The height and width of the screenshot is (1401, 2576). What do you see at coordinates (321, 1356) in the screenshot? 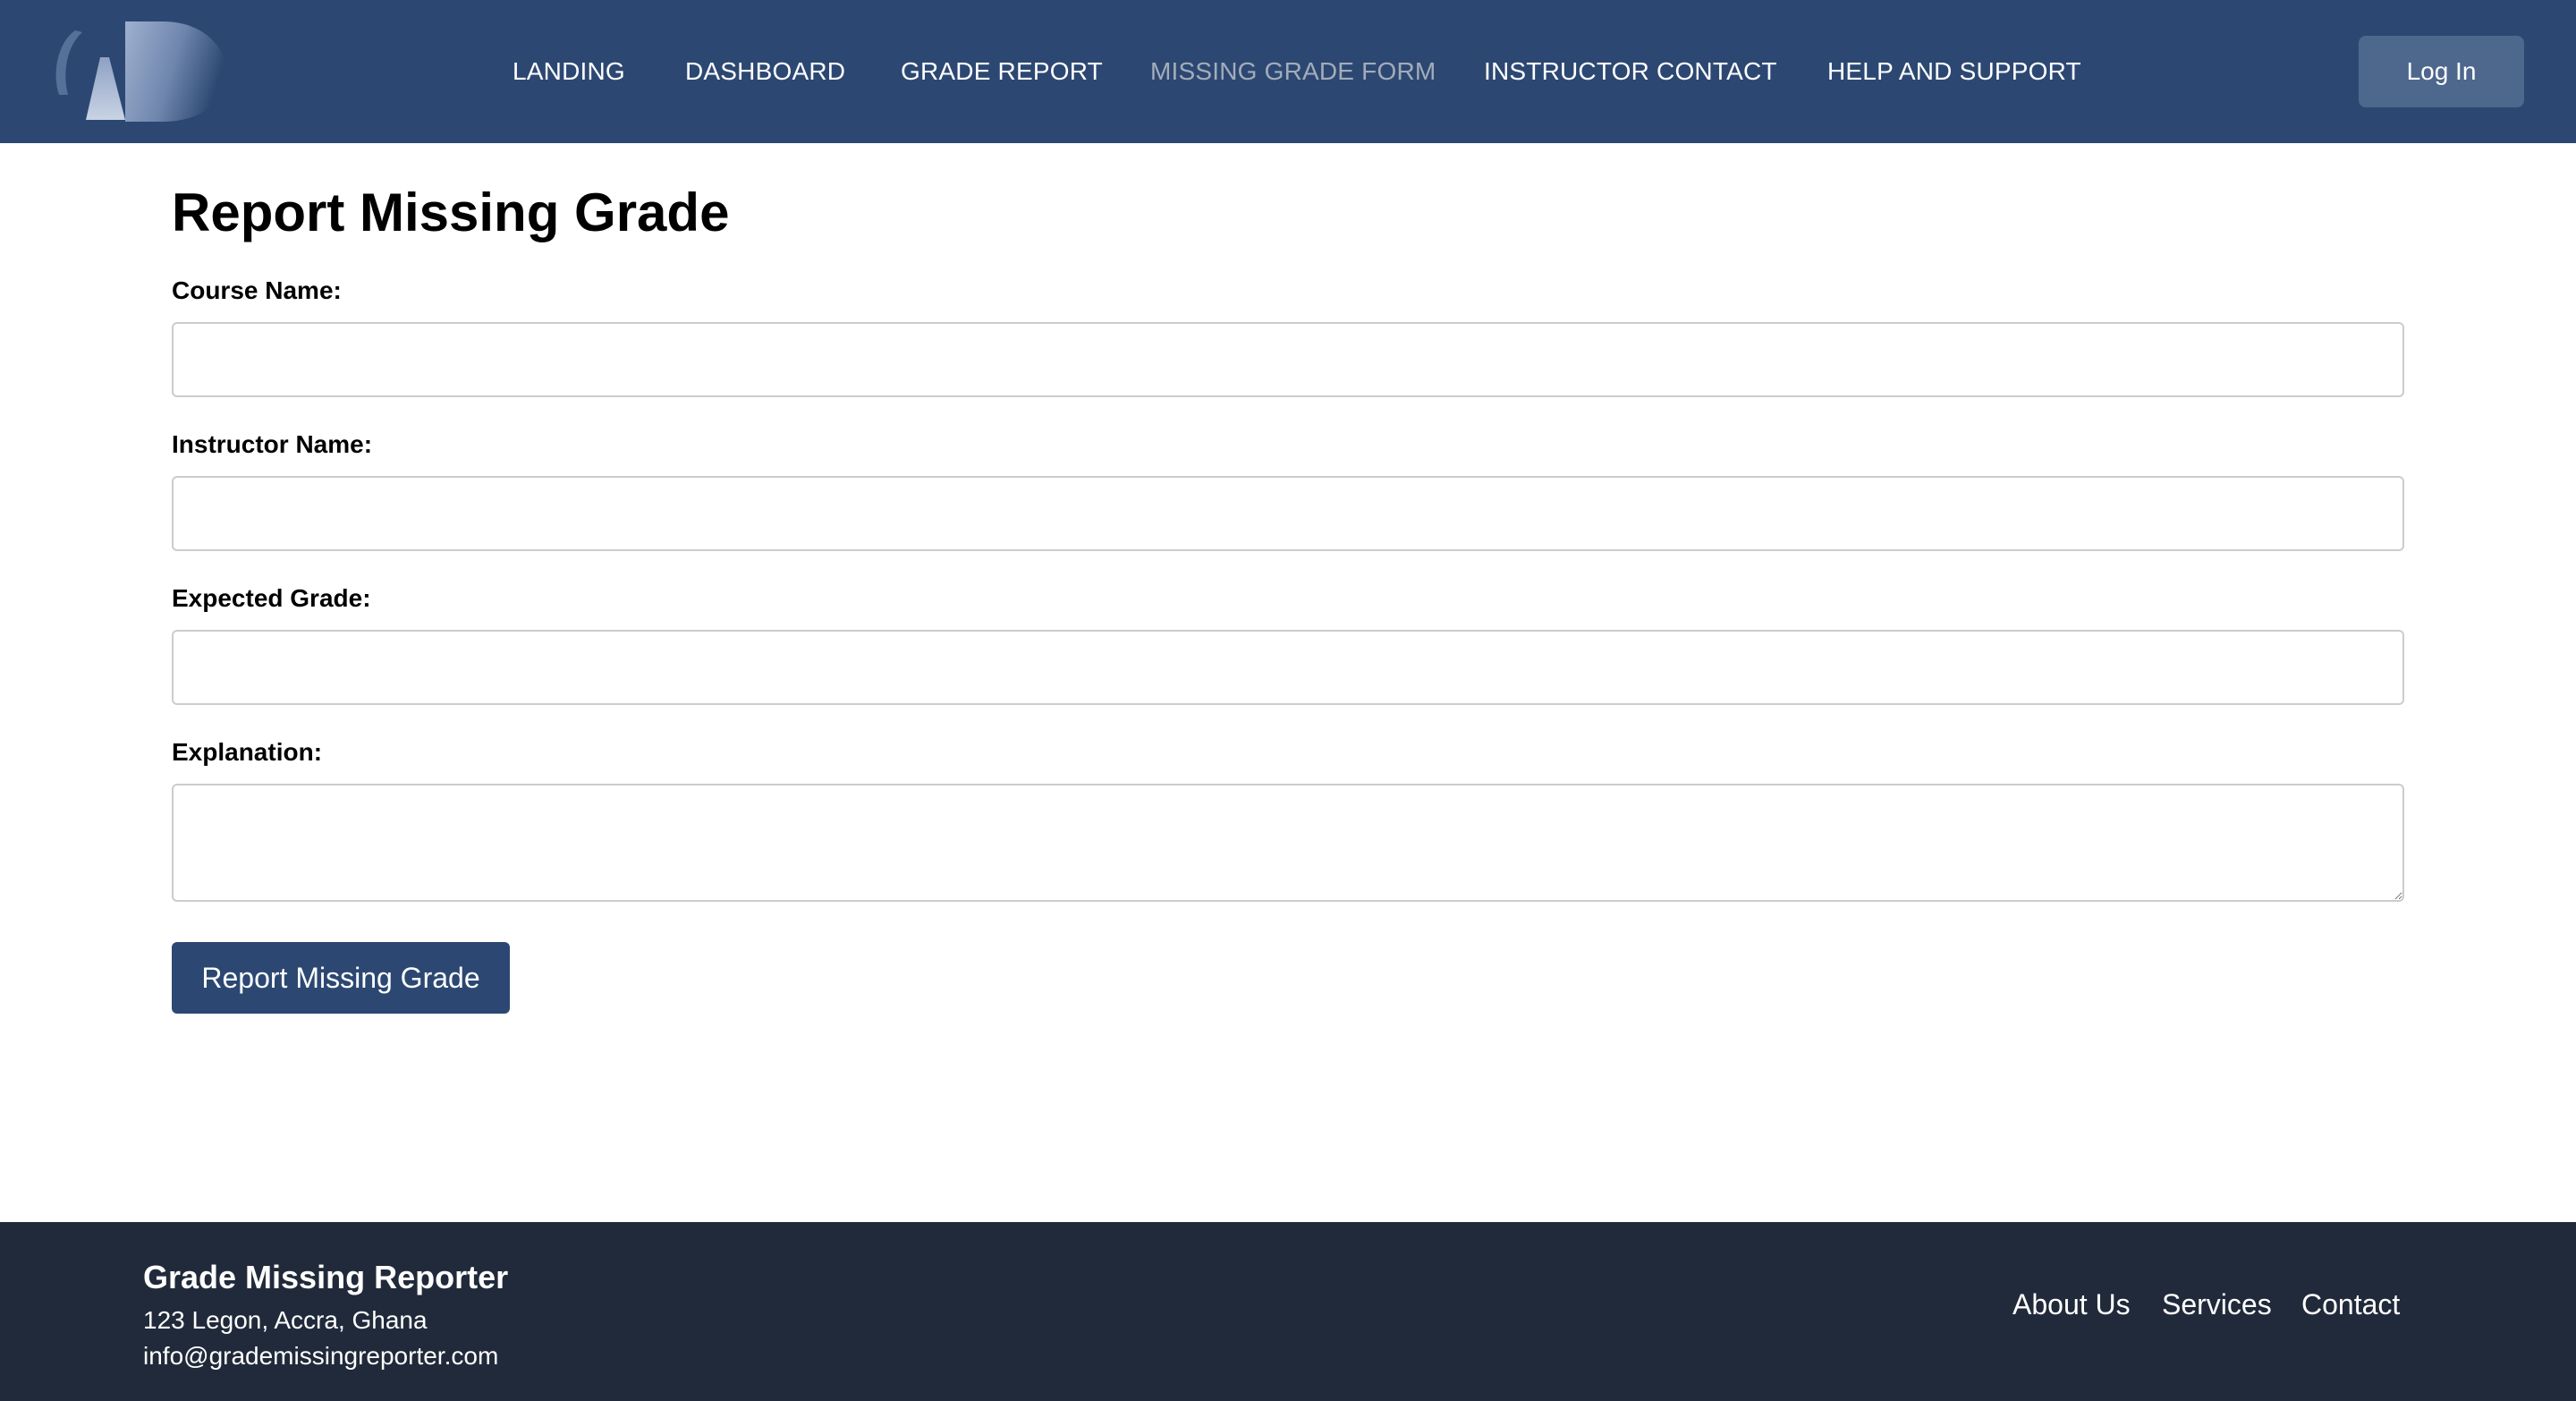
I see `footer-email: info@grademissingreporter.com` at bounding box center [321, 1356].